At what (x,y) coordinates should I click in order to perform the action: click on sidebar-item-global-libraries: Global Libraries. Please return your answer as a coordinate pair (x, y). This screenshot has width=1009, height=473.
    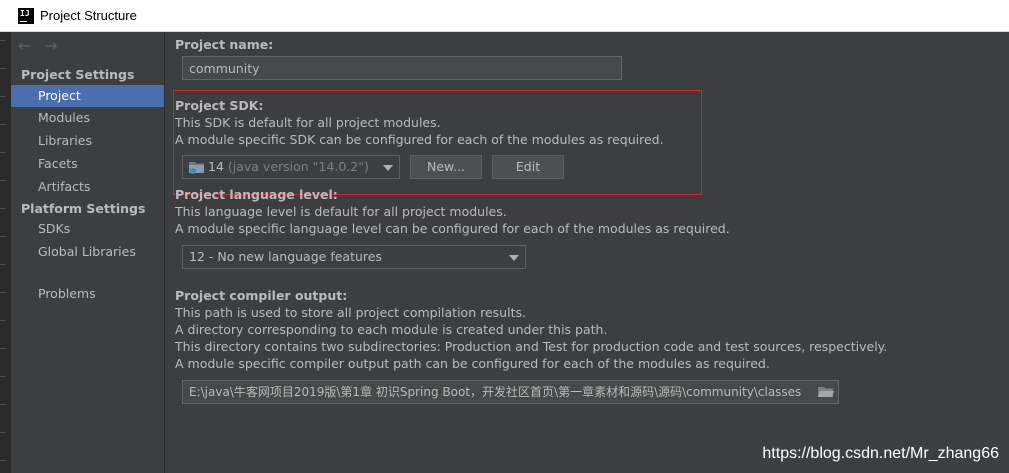
    Looking at the image, I should click on (87, 252).